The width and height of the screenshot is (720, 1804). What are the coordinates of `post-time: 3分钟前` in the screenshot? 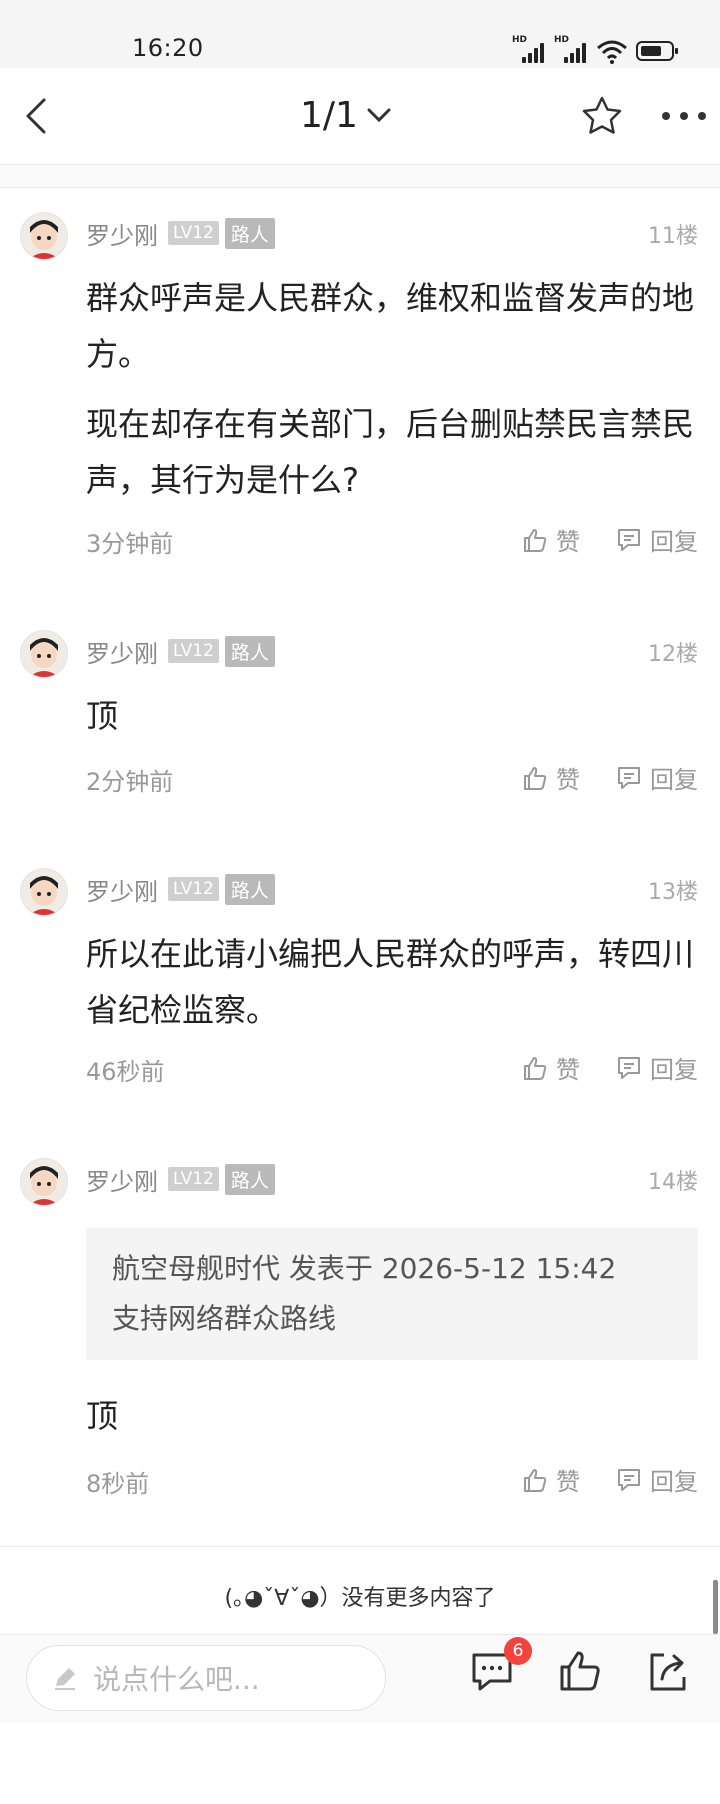 It's located at (130, 544).